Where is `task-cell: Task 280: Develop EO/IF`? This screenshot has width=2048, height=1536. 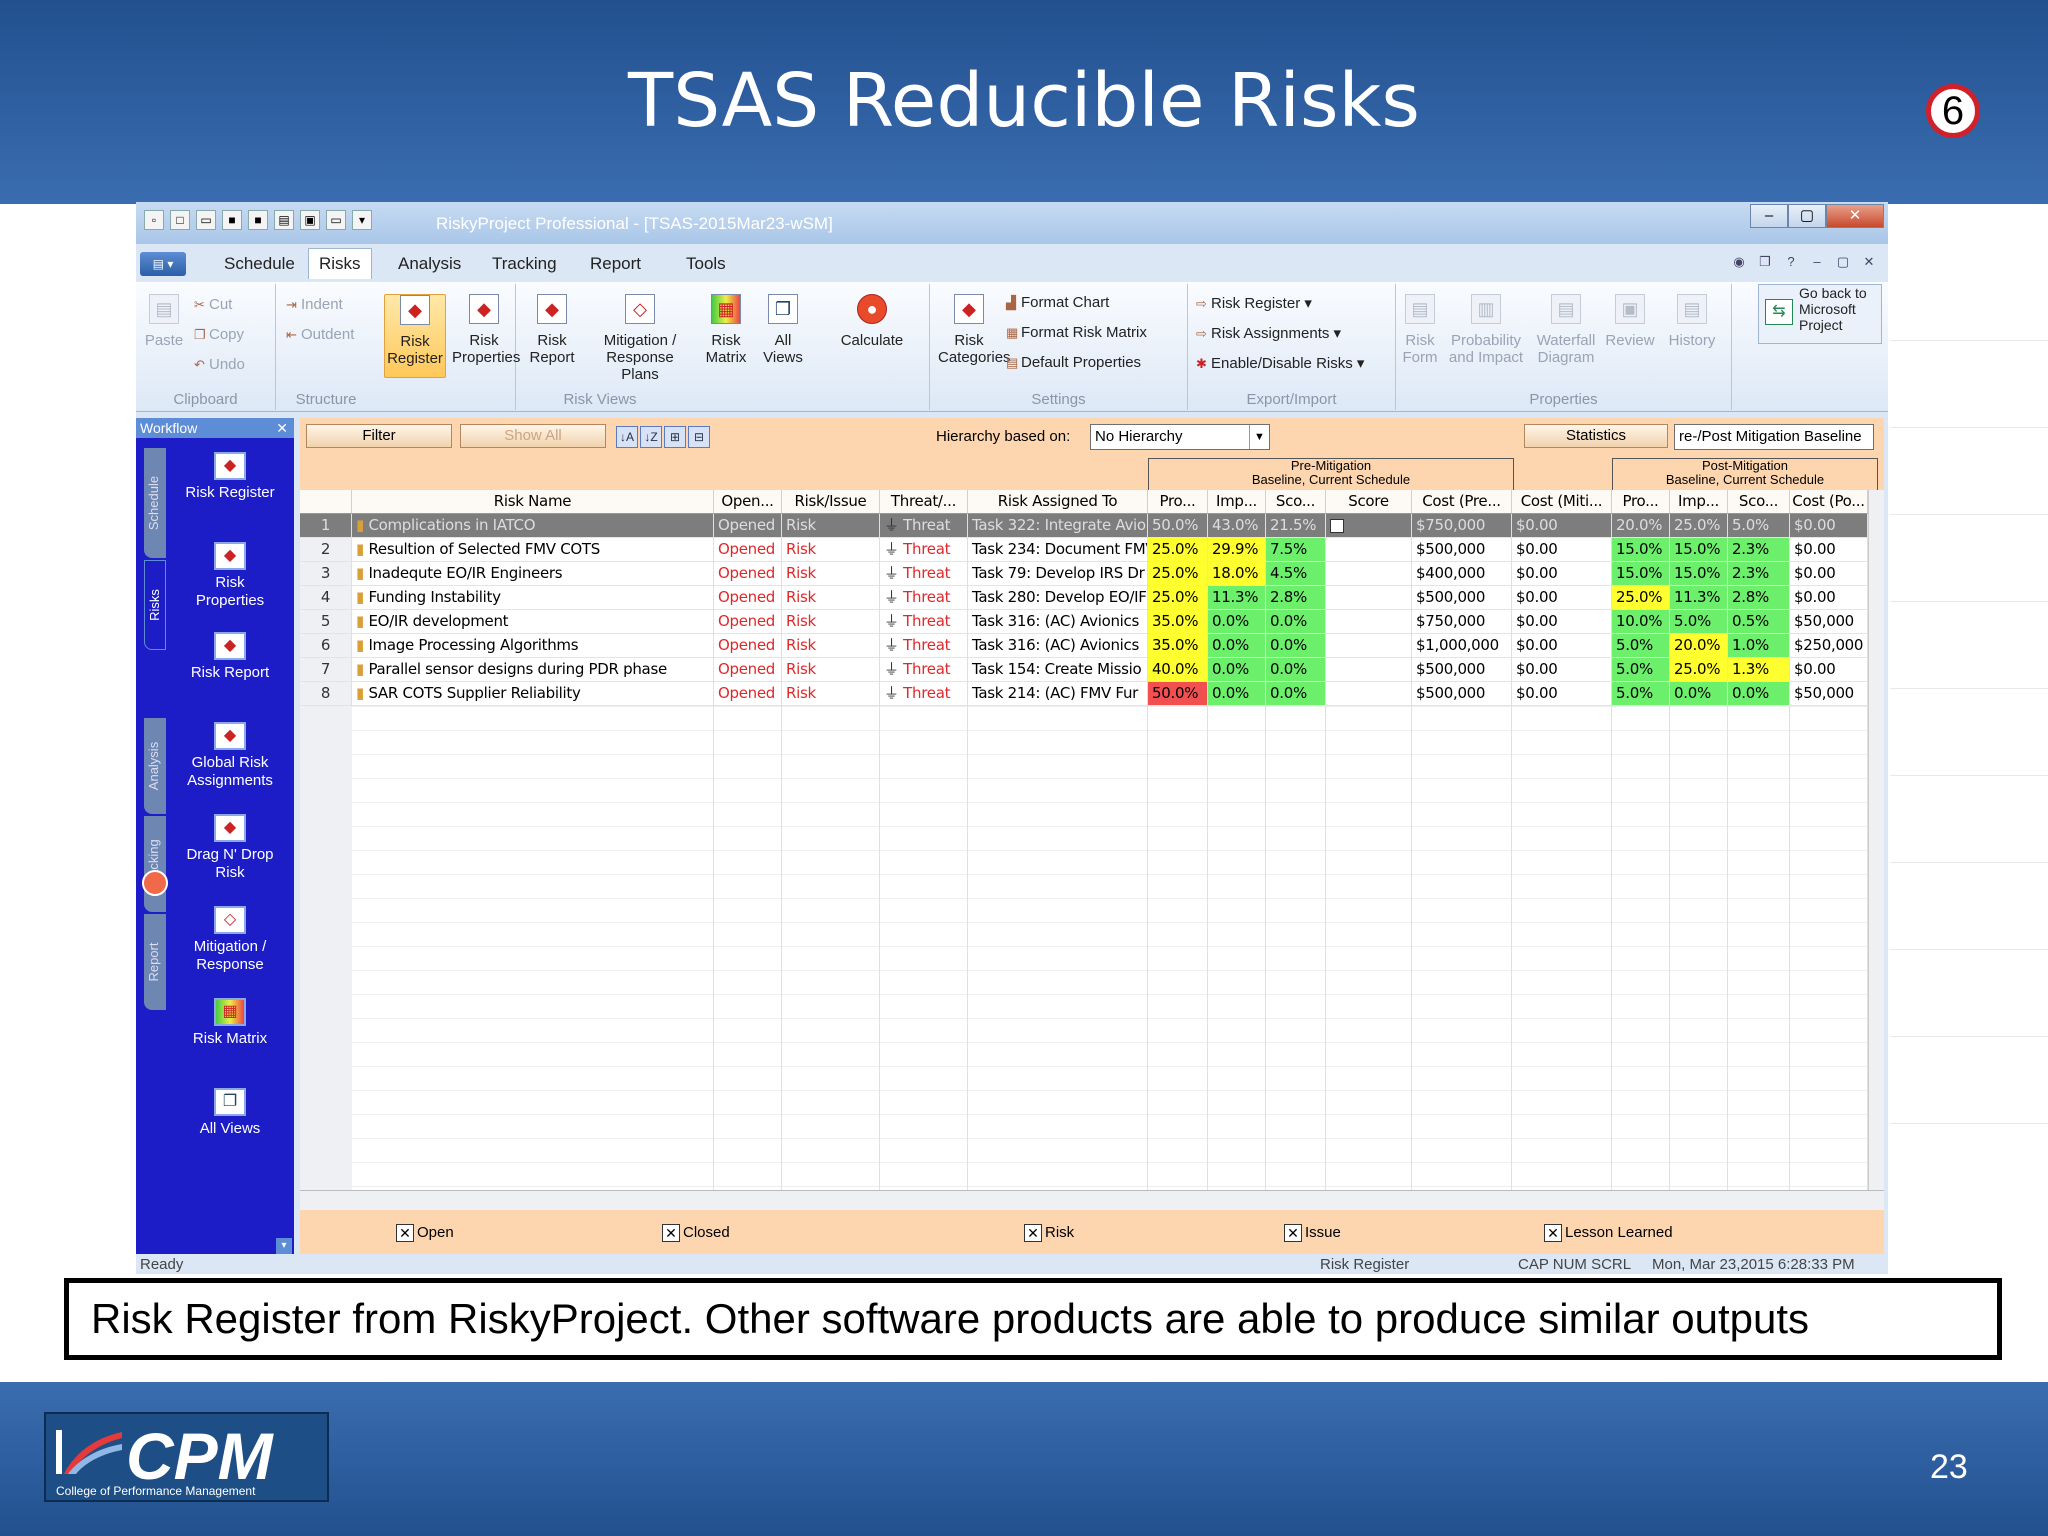
task-cell: Task 280: Develop EO/IF is located at coordinates (1058, 598).